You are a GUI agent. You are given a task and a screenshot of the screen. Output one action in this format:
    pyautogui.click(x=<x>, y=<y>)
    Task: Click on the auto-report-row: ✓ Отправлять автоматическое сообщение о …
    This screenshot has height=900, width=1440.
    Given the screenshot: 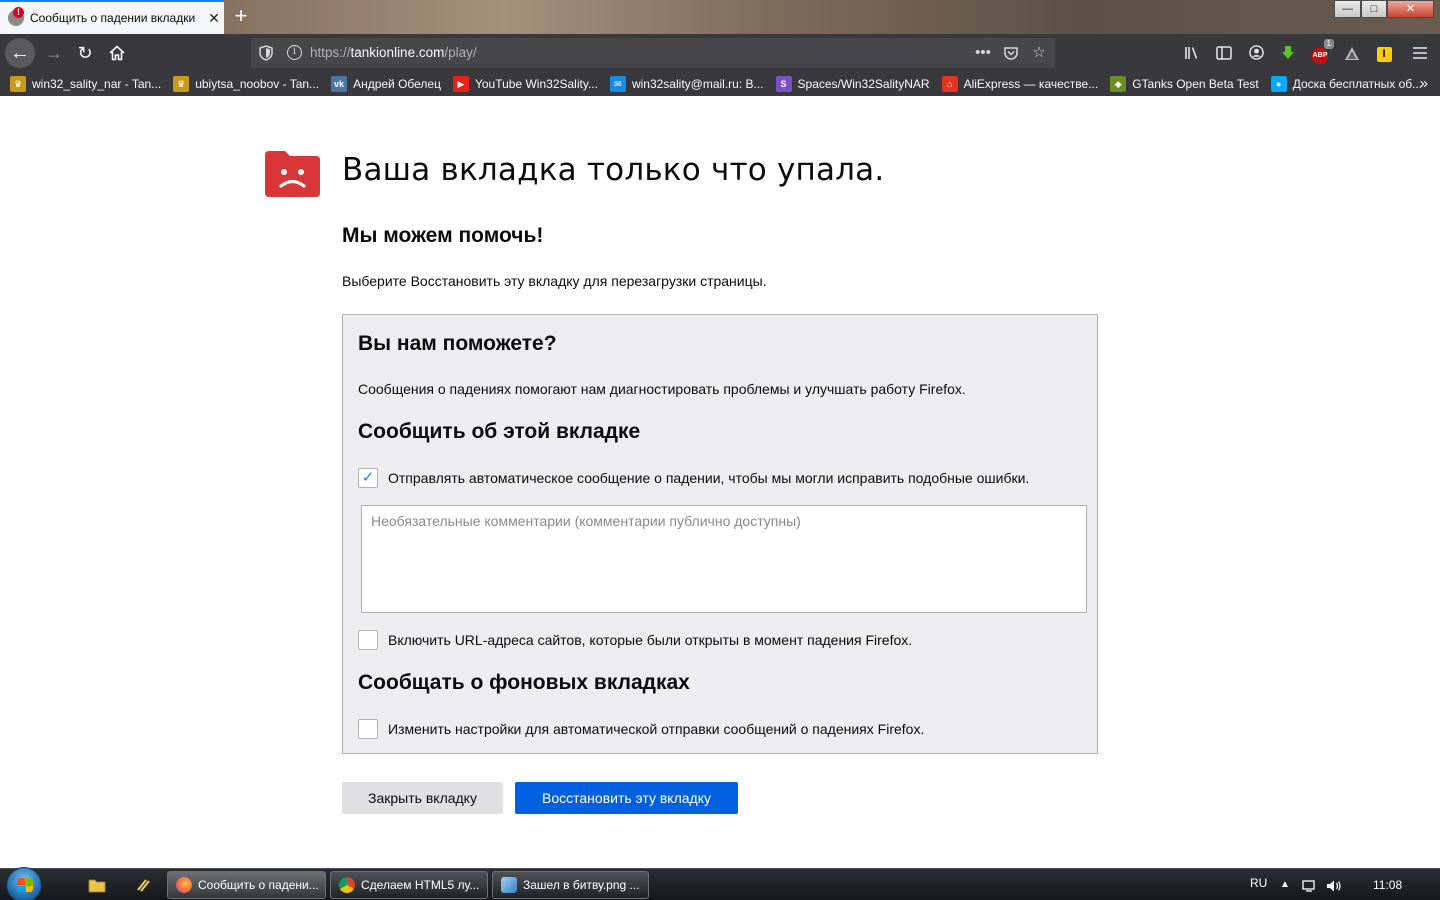 What is the action you would take?
    pyautogui.click(x=693, y=478)
    